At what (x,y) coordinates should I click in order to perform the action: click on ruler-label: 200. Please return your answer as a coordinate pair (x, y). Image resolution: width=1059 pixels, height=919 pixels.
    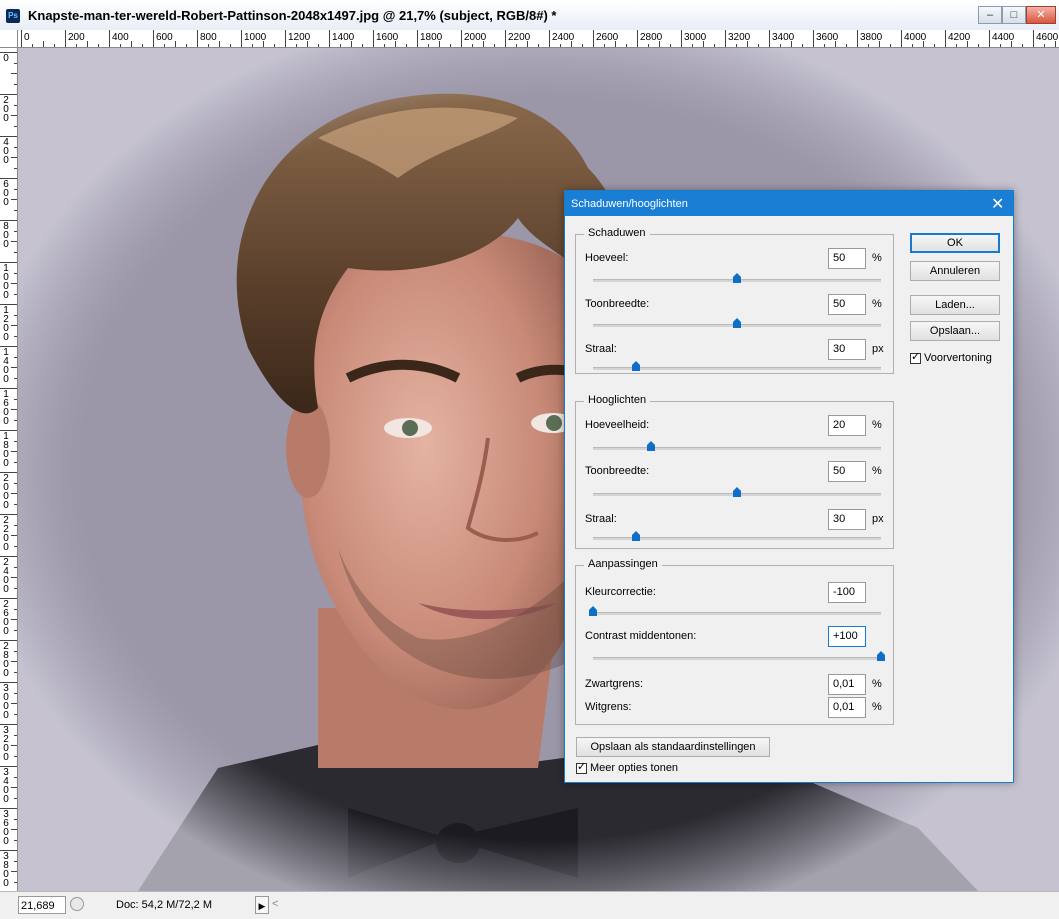
    Looking at the image, I should click on (76, 37).